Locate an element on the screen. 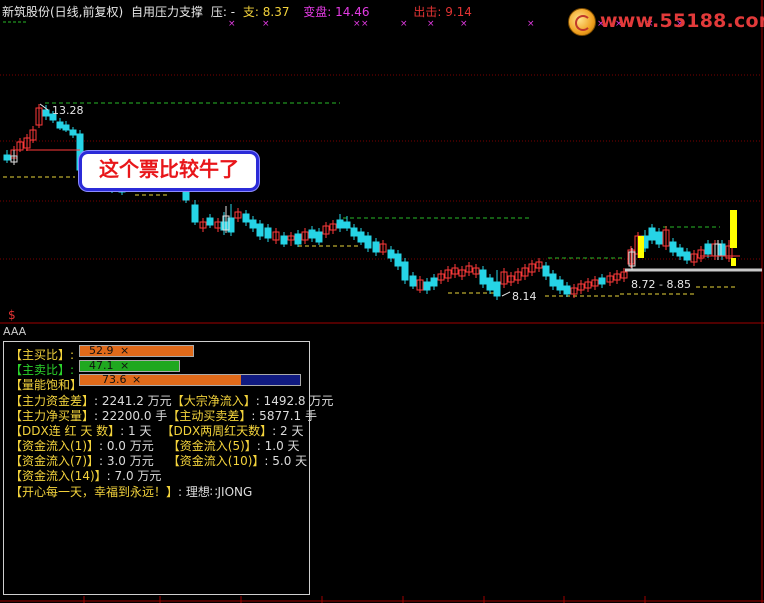 This screenshot has width=764, height=603. annotation-callout: 这个票比较牛了 is located at coordinates (169, 171).